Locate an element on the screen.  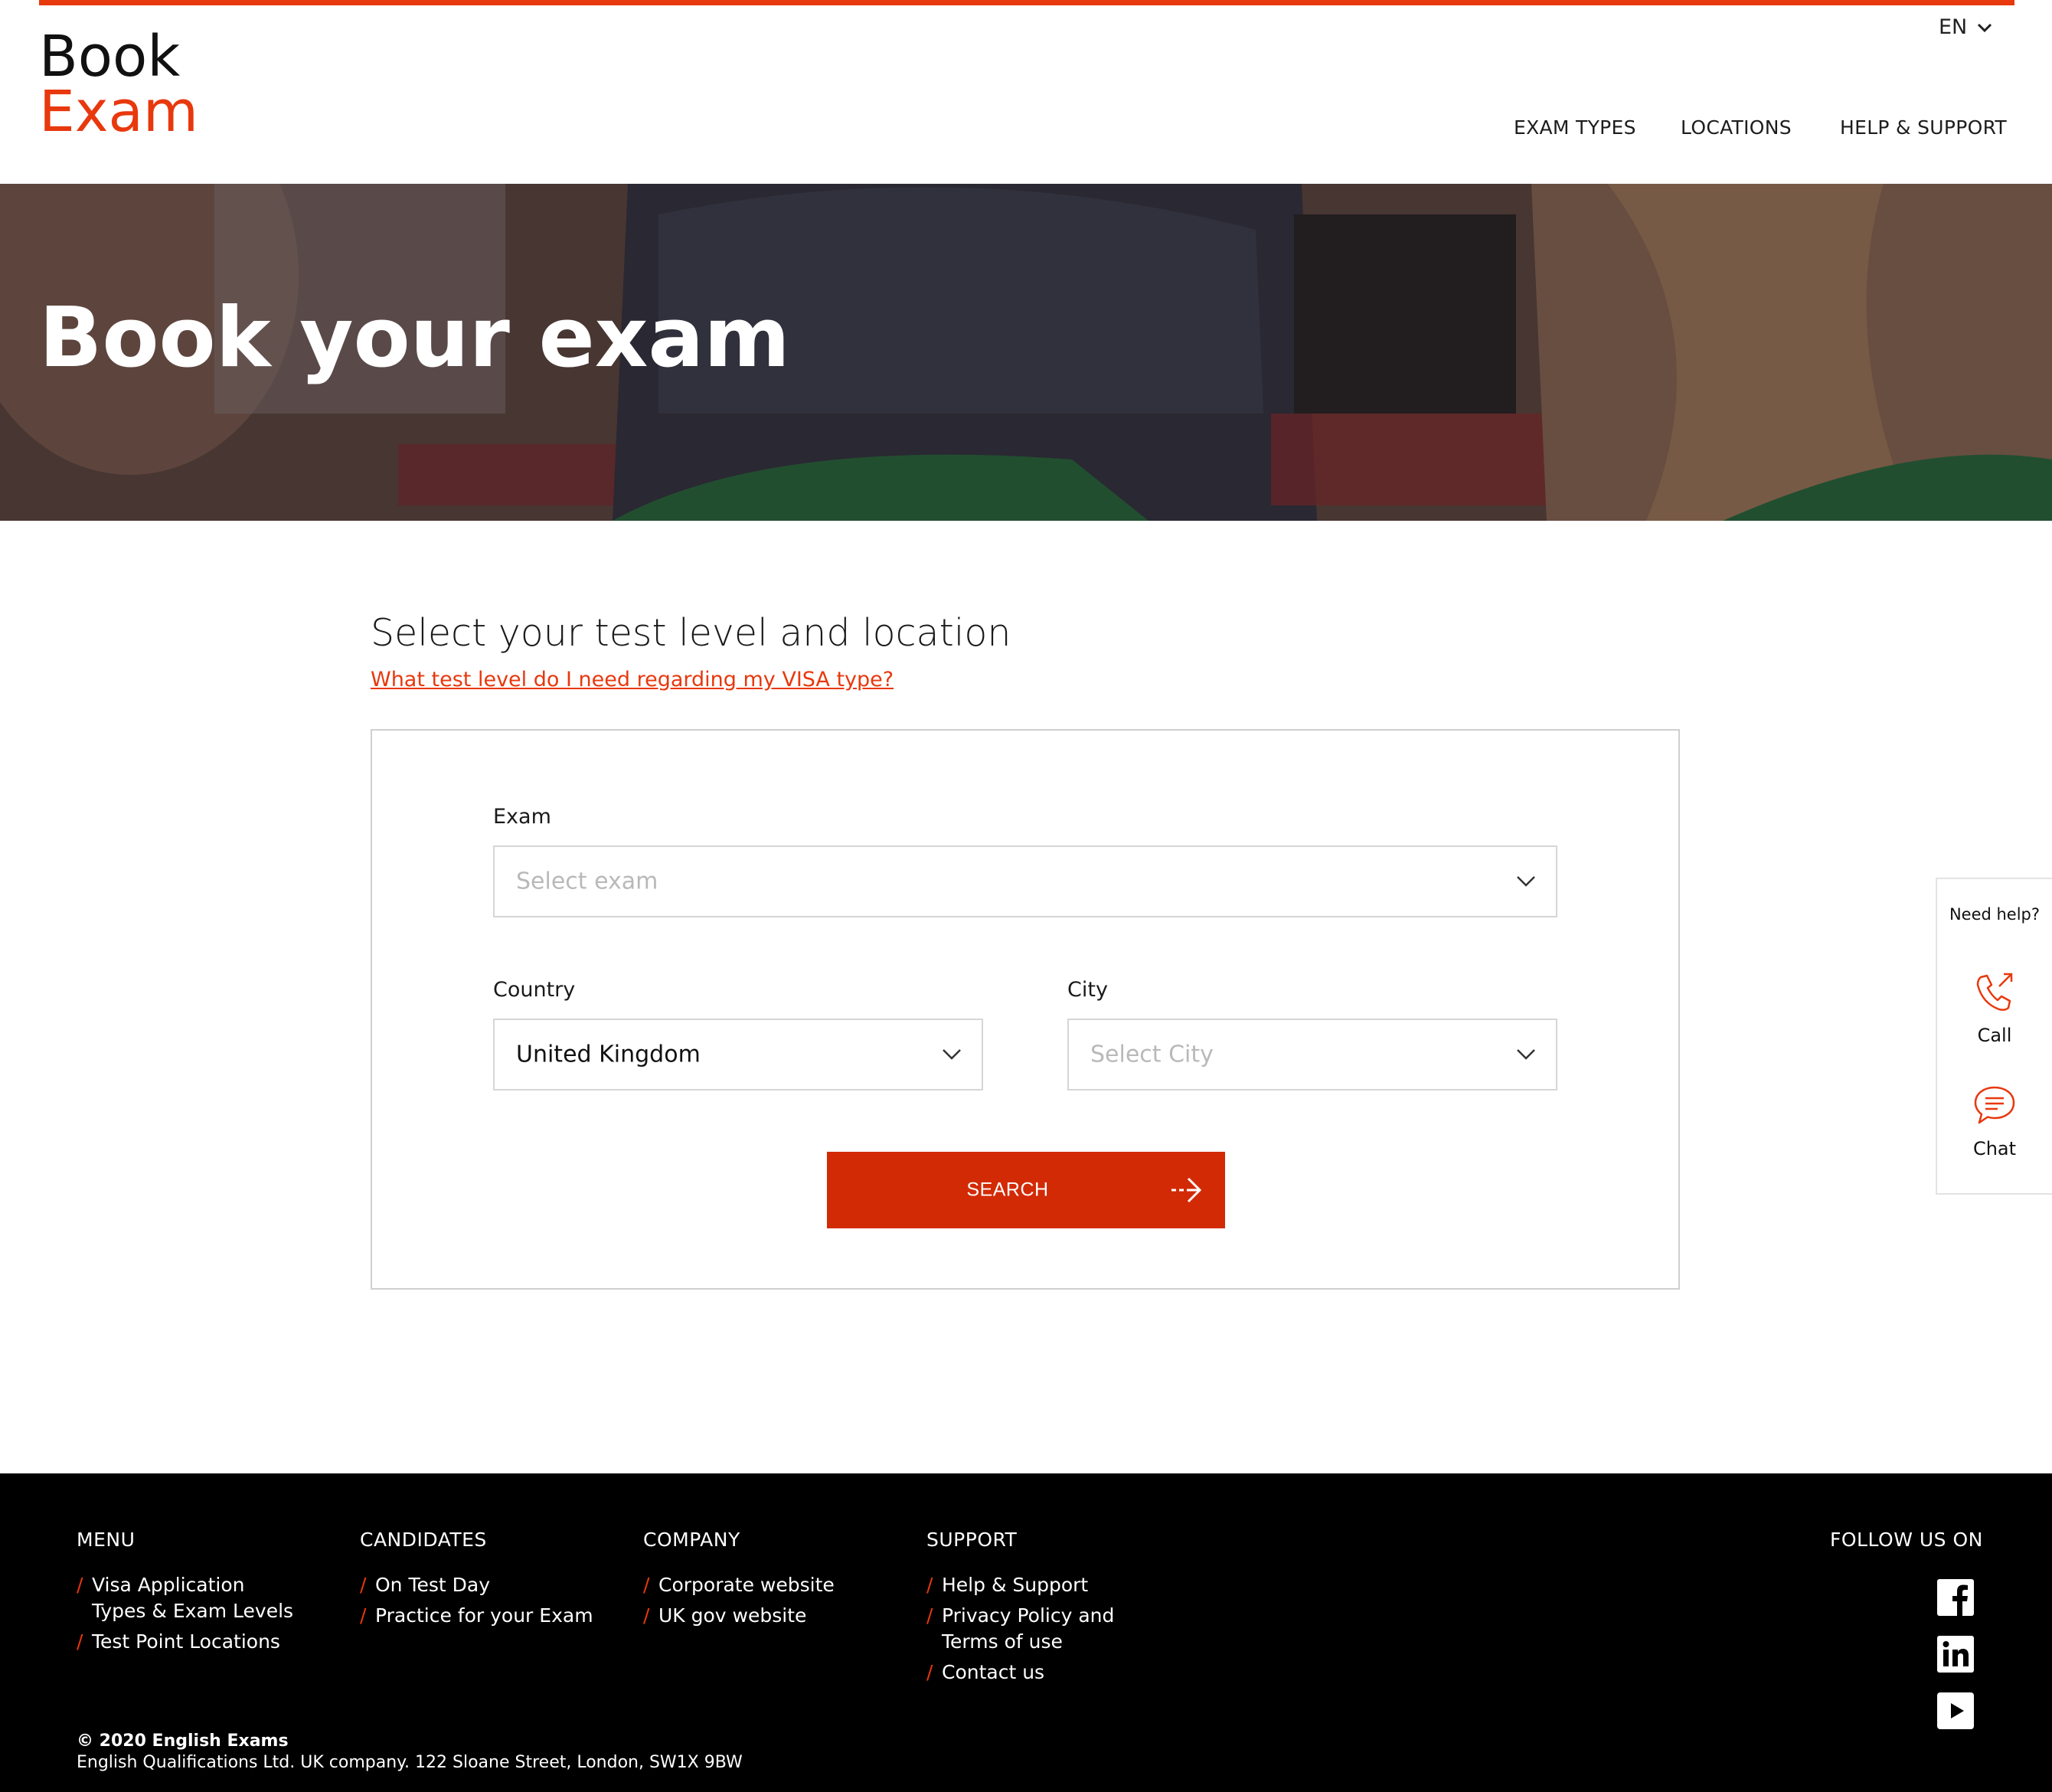
footer-link-test-point-locations: Test Point Locations is located at coordinates (185, 1642).